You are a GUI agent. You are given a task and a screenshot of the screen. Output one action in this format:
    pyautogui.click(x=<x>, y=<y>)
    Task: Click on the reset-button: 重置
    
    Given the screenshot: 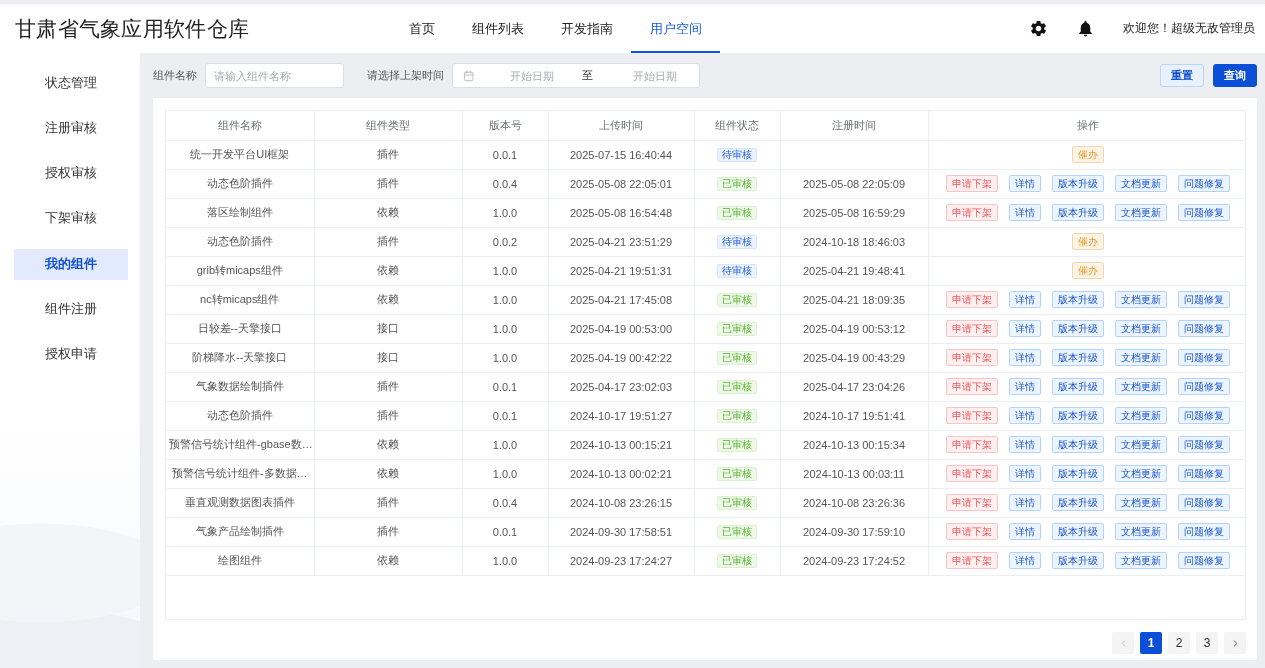 What is the action you would take?
    pyautogui.click(x=1182, y=75)
    